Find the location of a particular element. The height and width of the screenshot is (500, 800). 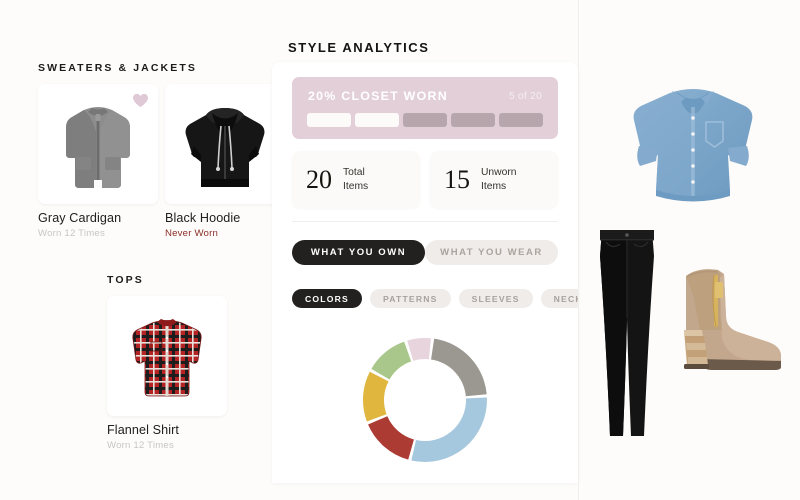

closet-worn-progress is located at coordinates (425, 120).